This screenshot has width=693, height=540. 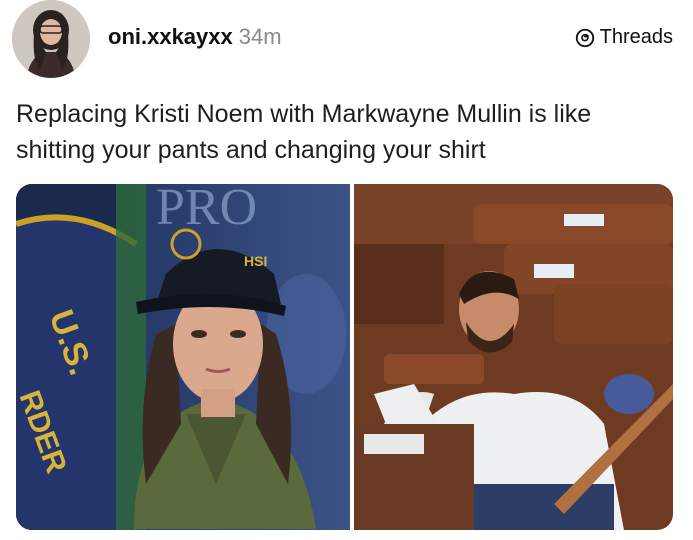 I want to click on threads-label: Threads, so click(x=636, y=37).